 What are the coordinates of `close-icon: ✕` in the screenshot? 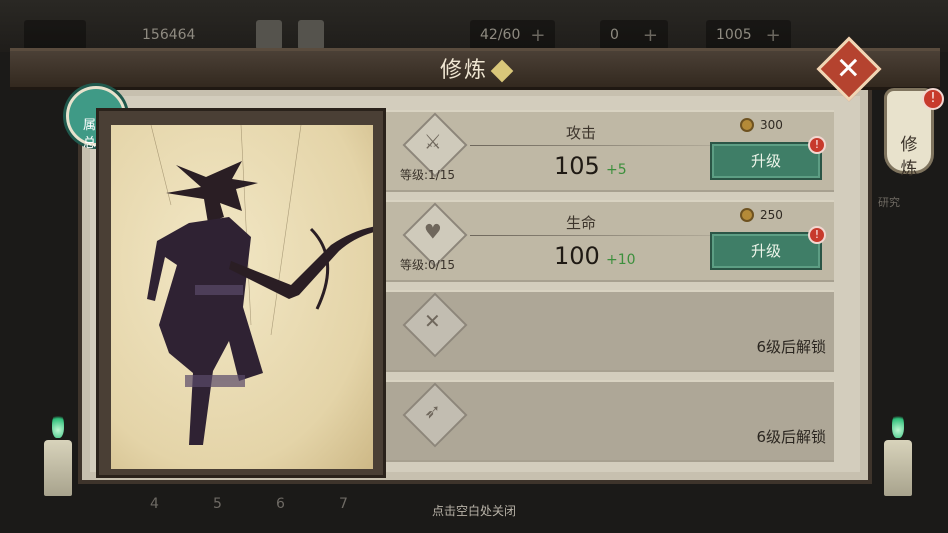 It's located at (849, 69).